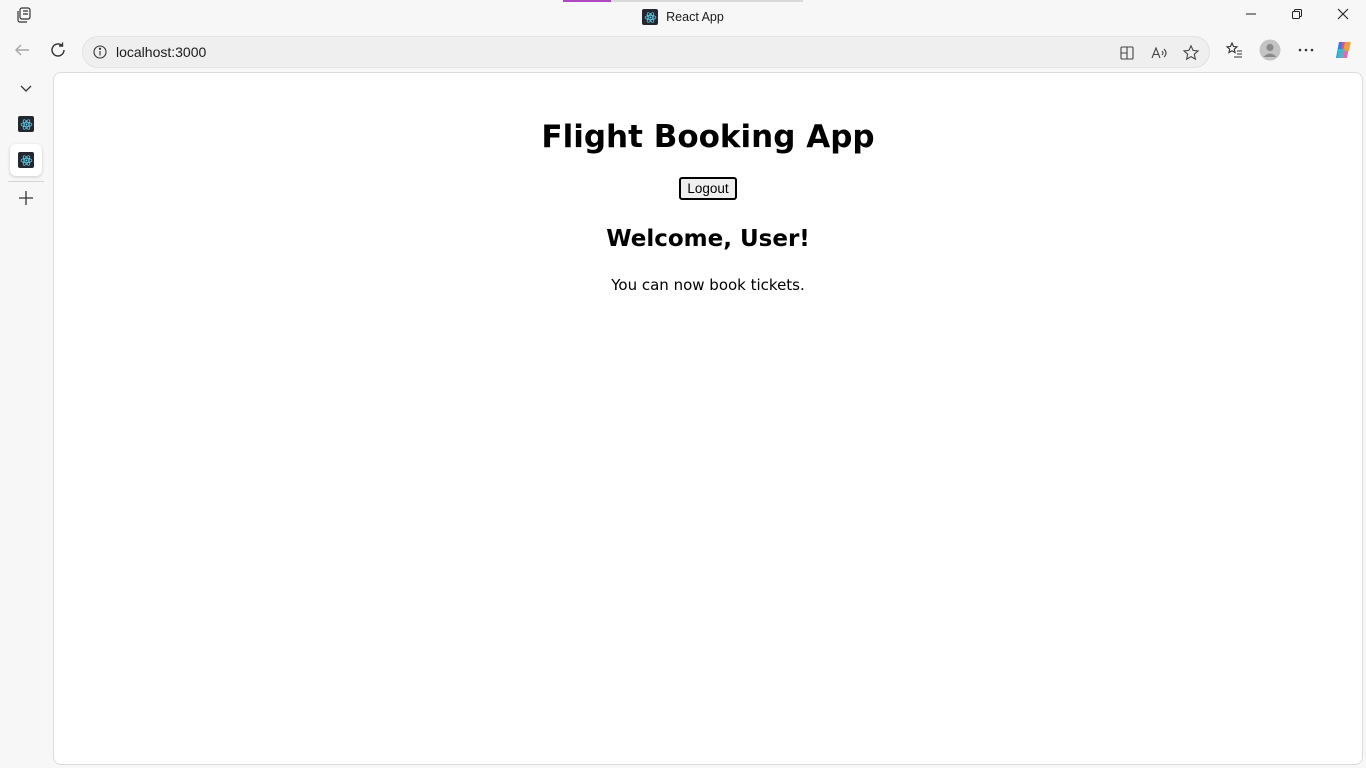 This screenshot has height=768, width=1366. I want to click on app-available-icon, so click(1127, 53).